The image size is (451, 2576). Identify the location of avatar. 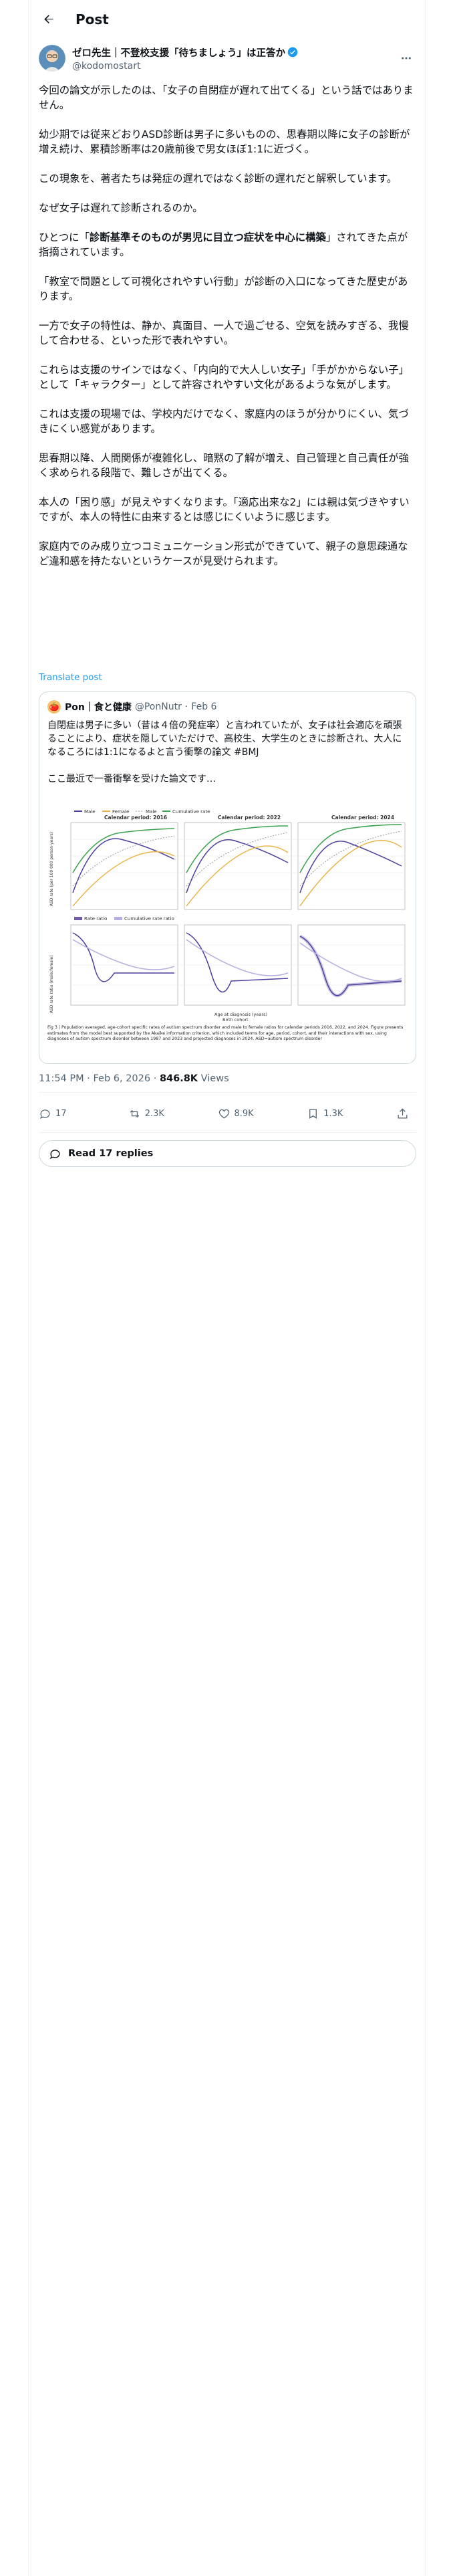
(52, 59).